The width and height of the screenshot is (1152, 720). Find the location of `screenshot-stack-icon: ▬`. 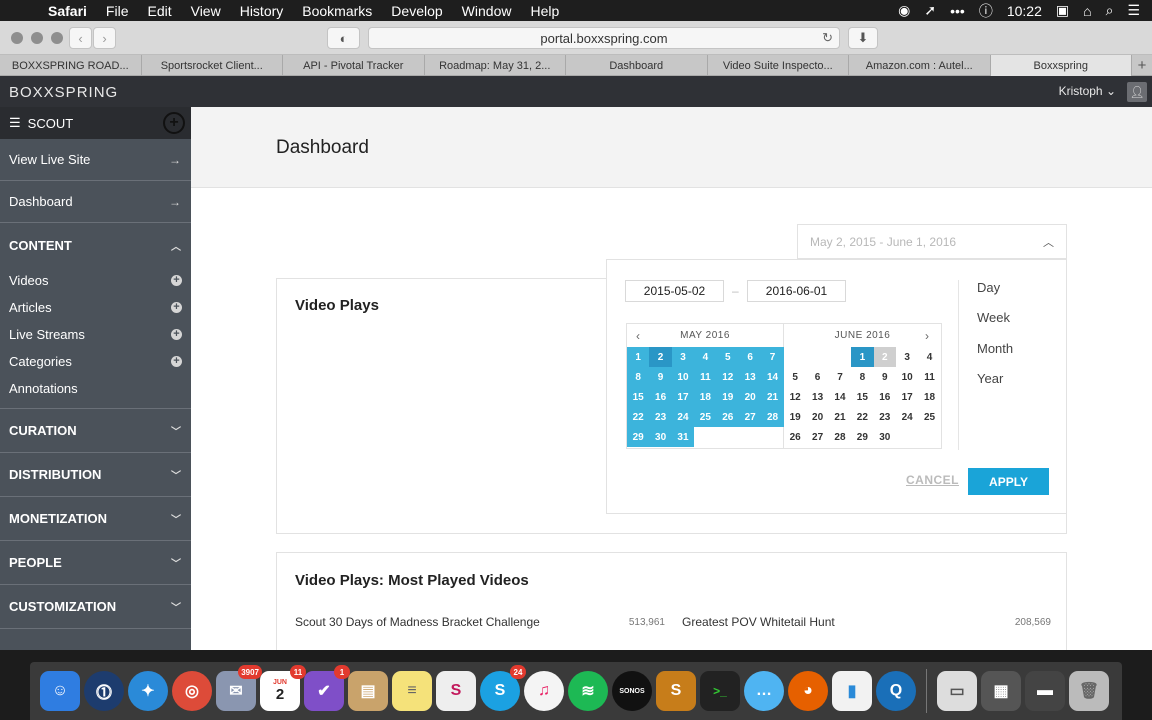

screenshot-stack-icon: ▬ is located at coordinates (1045, 691).